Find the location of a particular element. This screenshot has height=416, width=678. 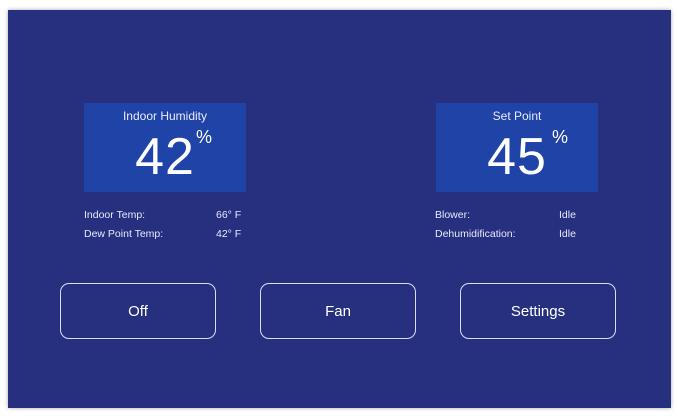

settings-button: Settings is located at coordinates (538, 311).